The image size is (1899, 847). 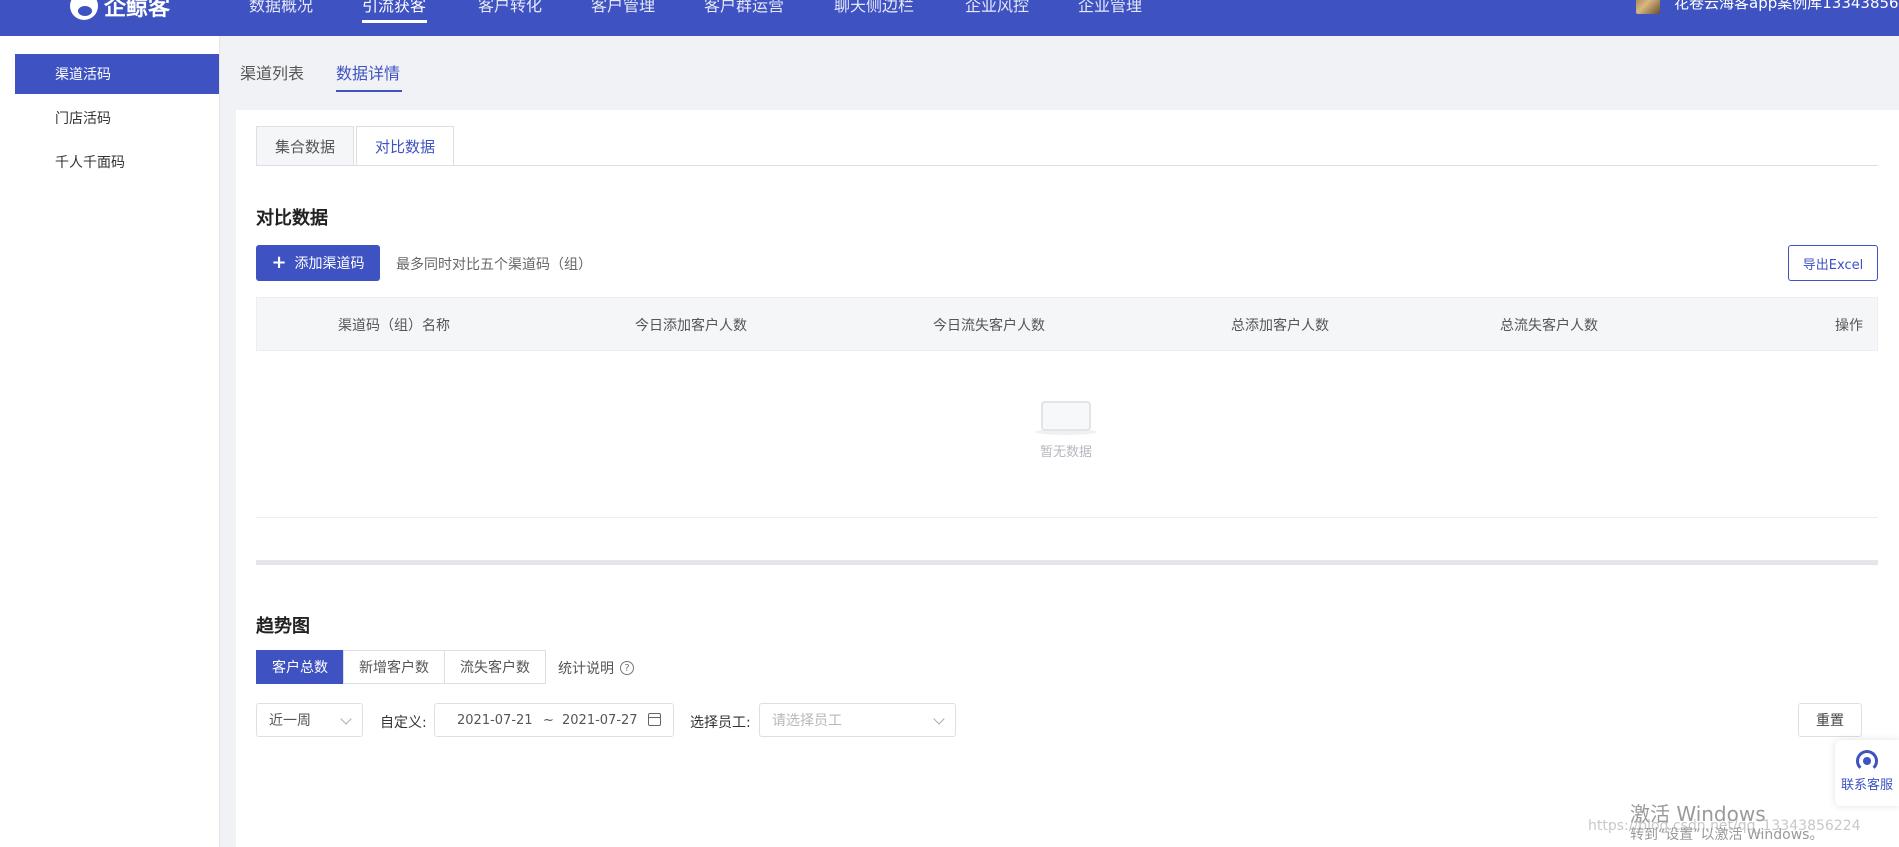 What do you see at coordinates (292, 218) in the screenshot?
I see `compare-section-title: 对比数据` at bounding box center [292, 218].